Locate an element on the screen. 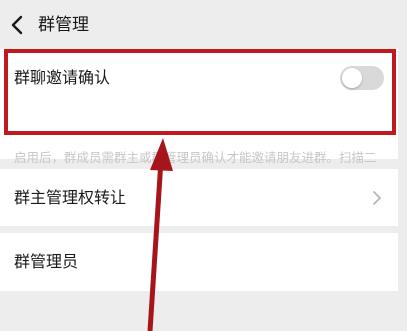 The image size is (407, 331). page-title: 群管理 is located at coordinates (63, 25).